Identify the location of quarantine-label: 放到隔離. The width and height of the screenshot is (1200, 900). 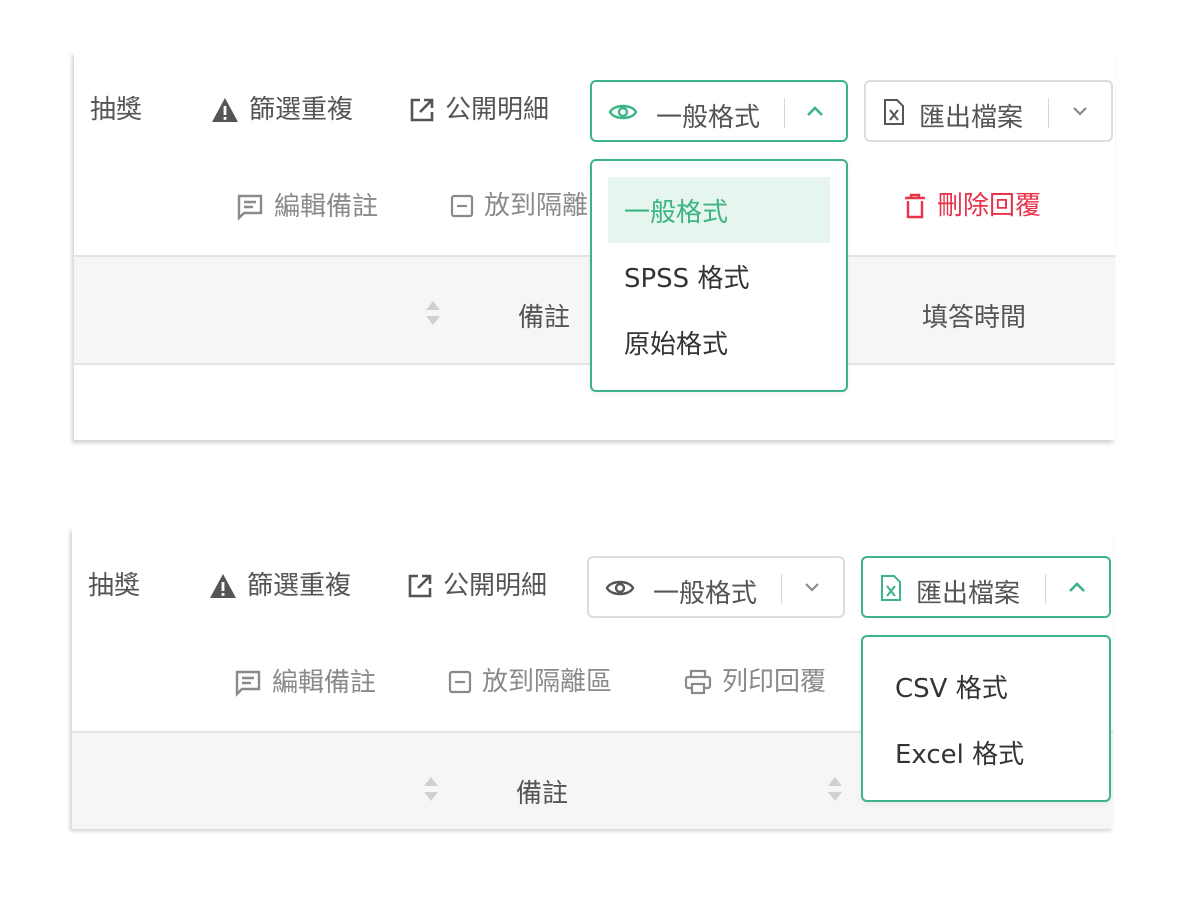
(536, 206).